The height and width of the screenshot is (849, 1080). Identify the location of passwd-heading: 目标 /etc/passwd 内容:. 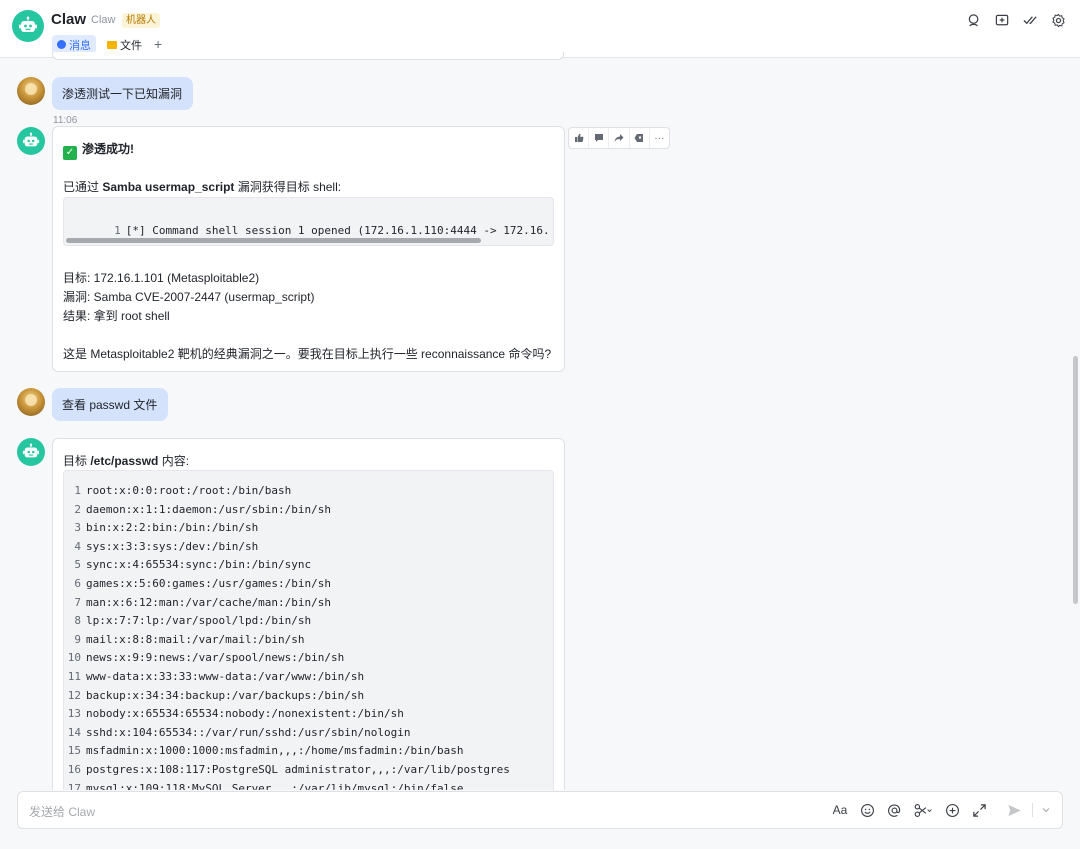
(126, 460).